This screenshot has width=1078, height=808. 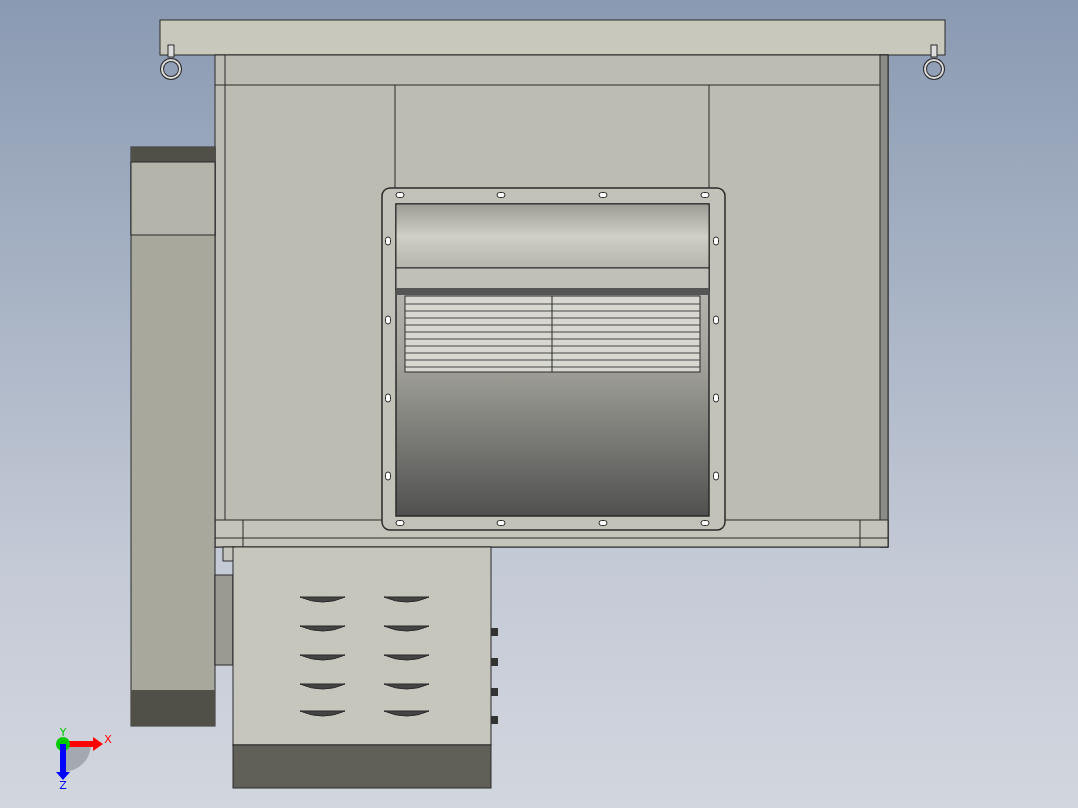 I want to click on axis-label: Z, so click(x=63, y=785).